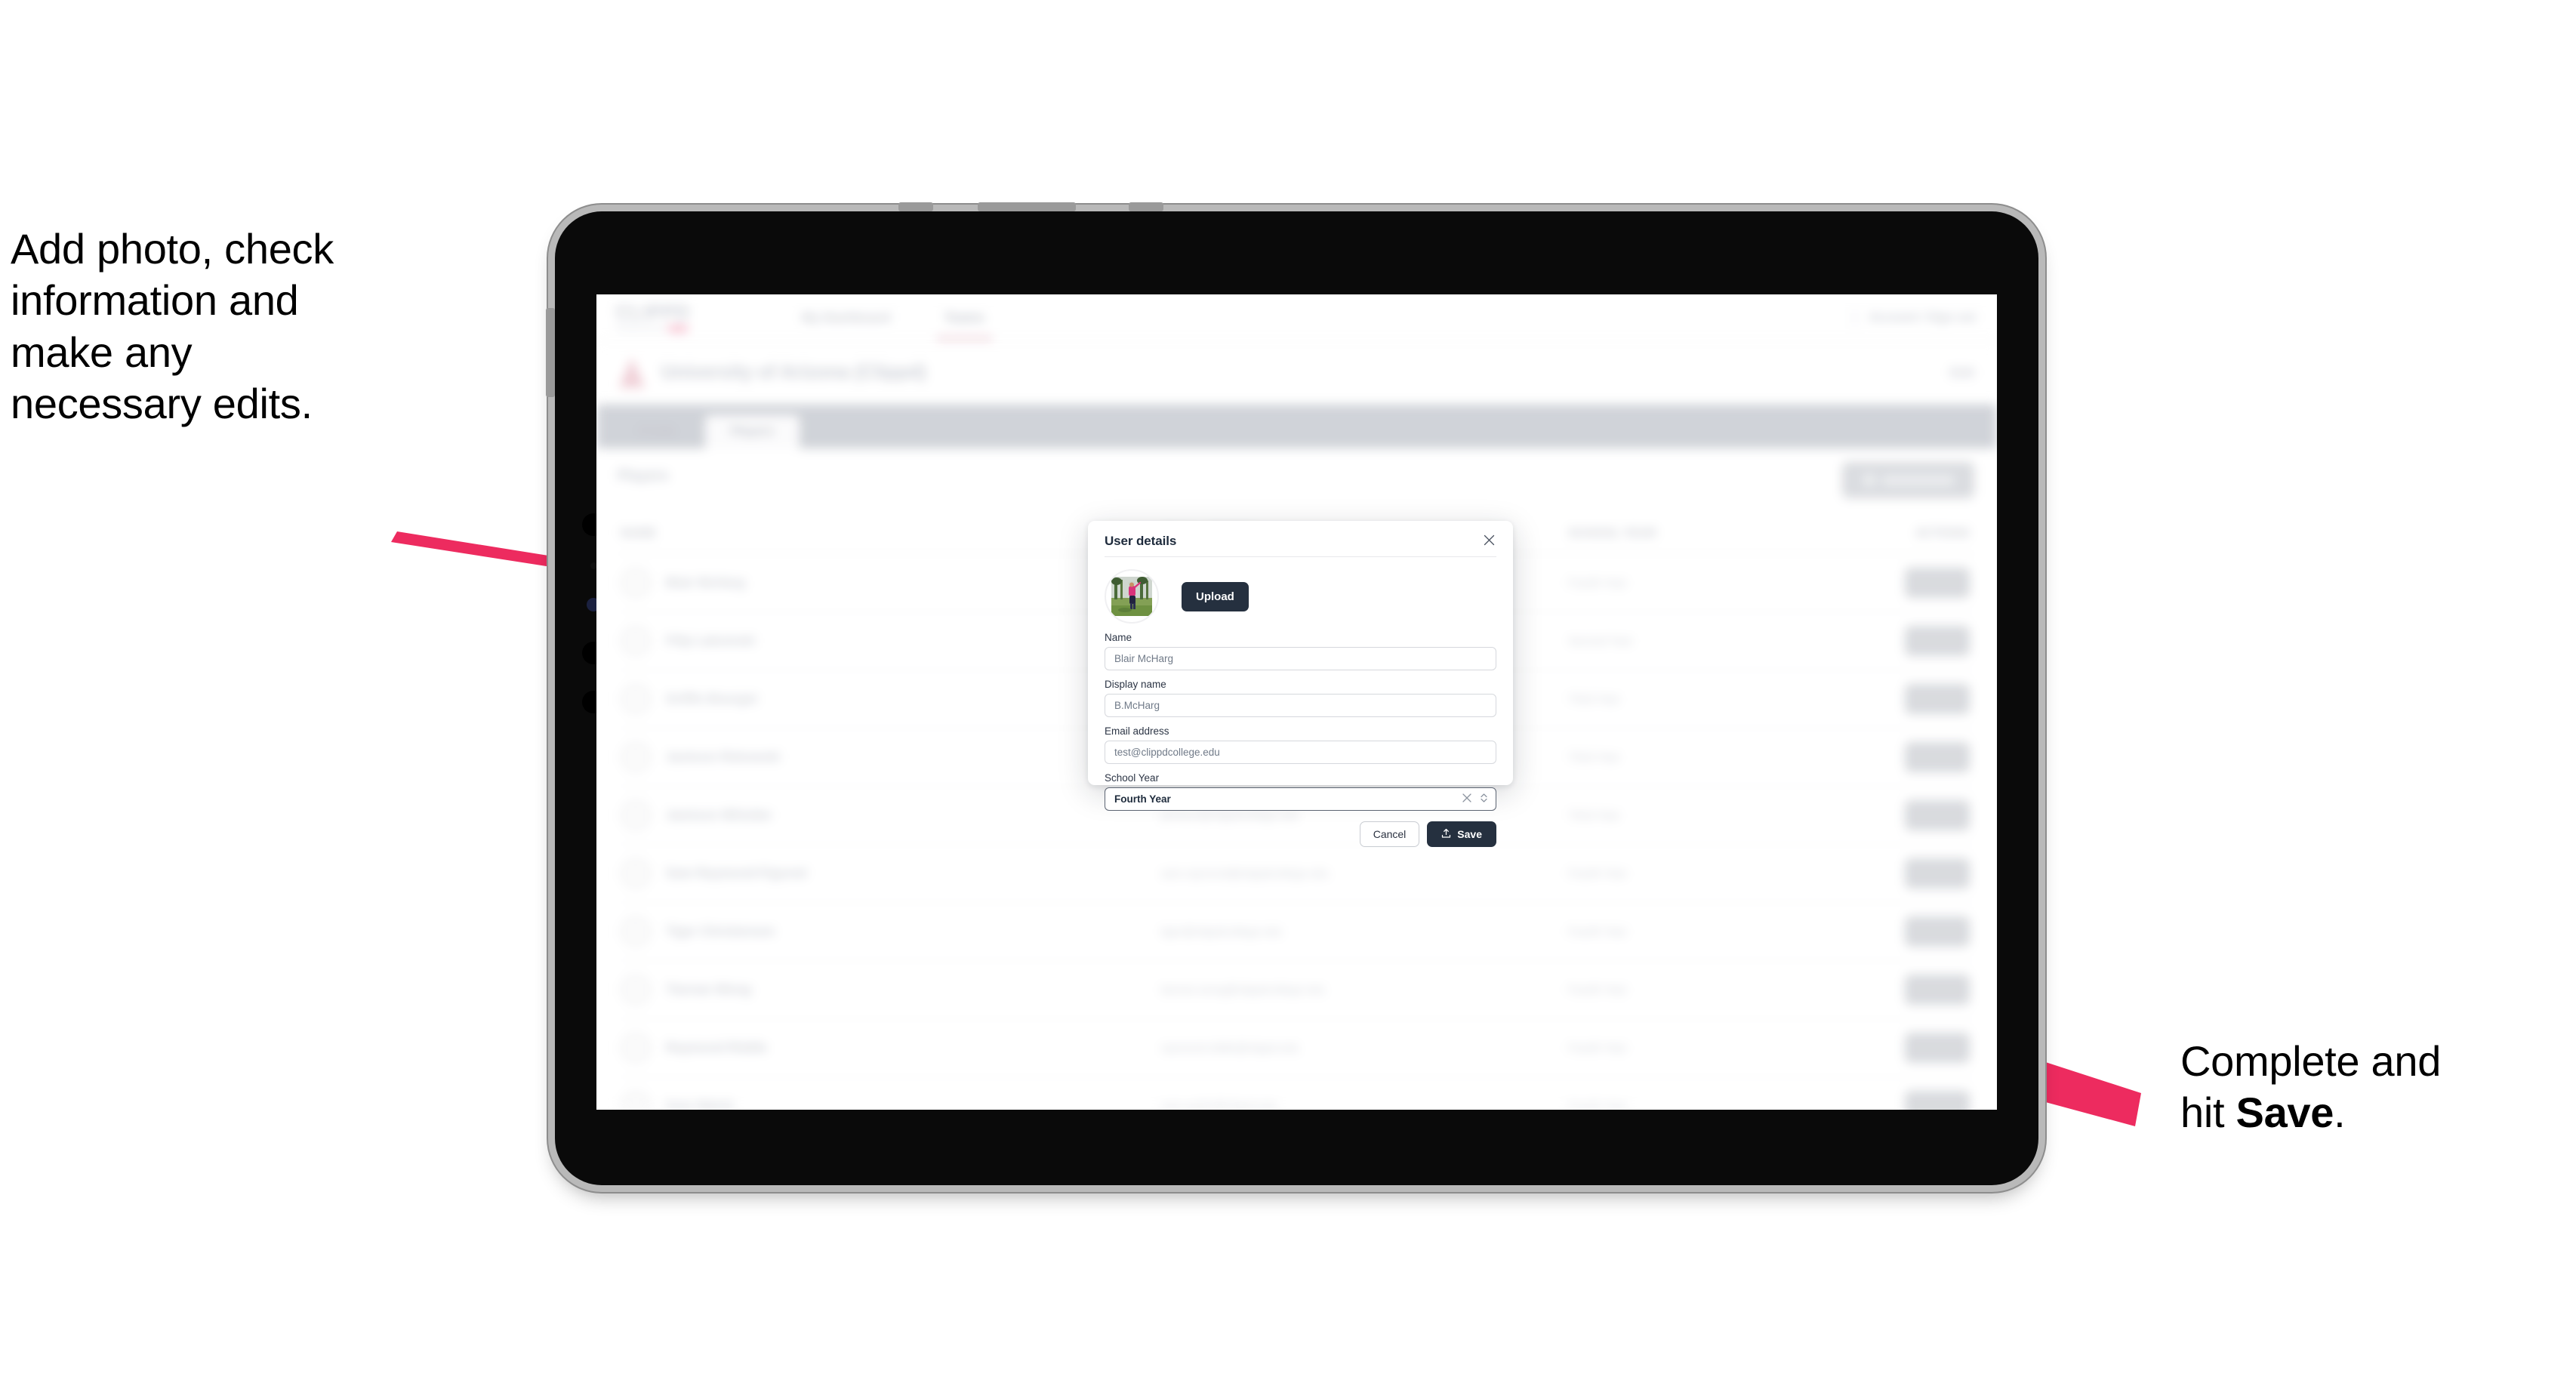 Image resolution: width=2576 pixels, height=1386 pixels. Describe the element at coordinates (705, 582) in the screenshot. I see `row-name: Blair McHarg` at that location.